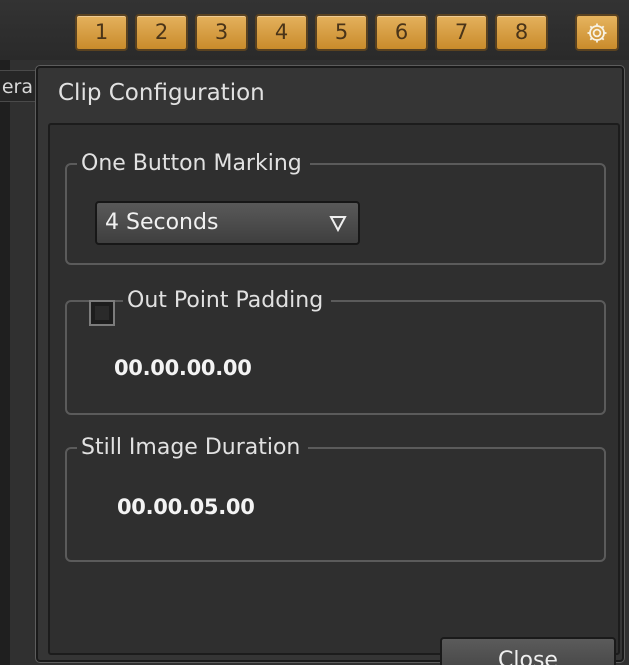  What do you see at coordinates (102, 313) in the screenshot?
I see `out-point-padding-checkbox` at bounding box center [102, 313].